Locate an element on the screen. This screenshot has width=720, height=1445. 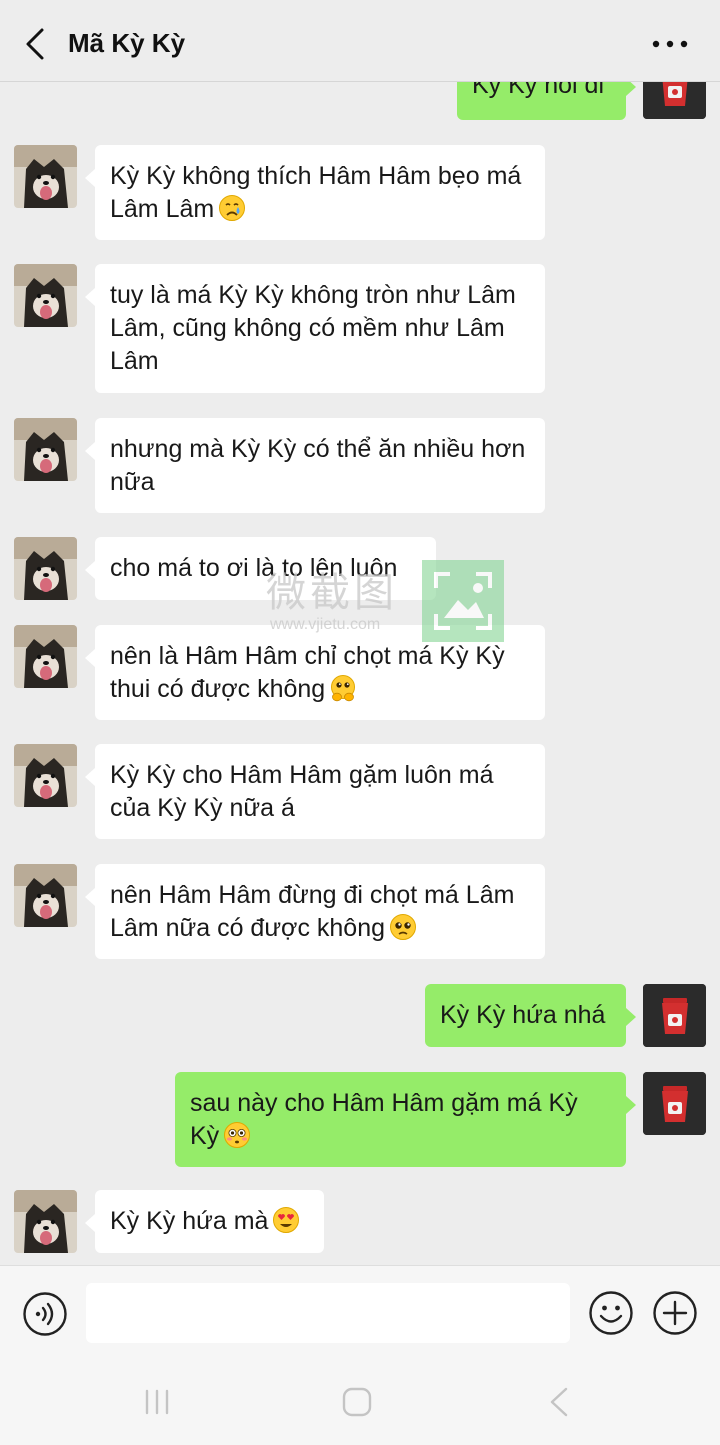
message-bubble-outgoing: Kỳ Kỳ nói đi is located at coordinates (546, 101).